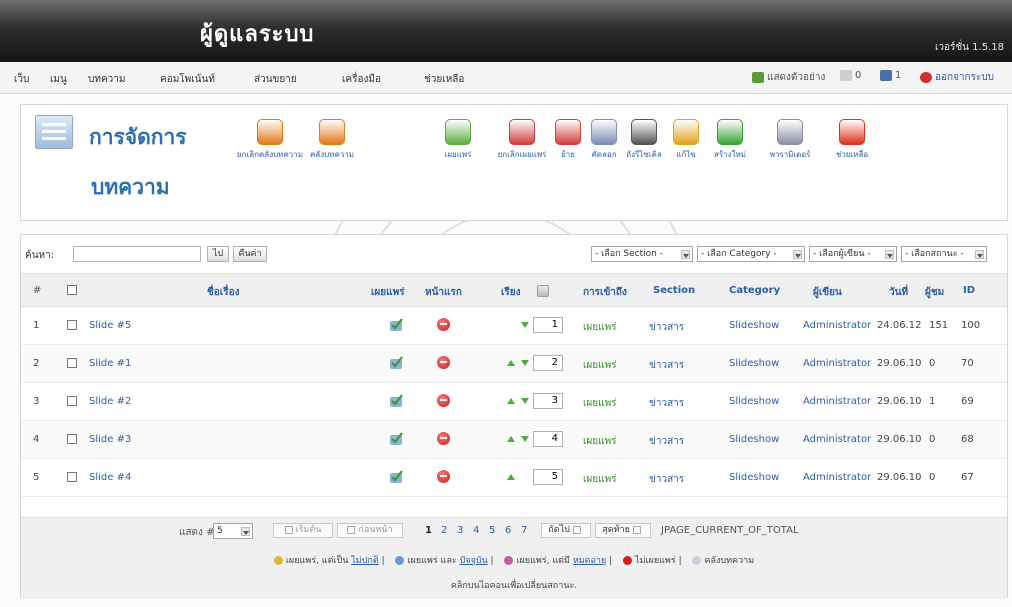  Describe the element at coordinates (548, 439) in the screenshot. I see `order-input: 4` at that location.